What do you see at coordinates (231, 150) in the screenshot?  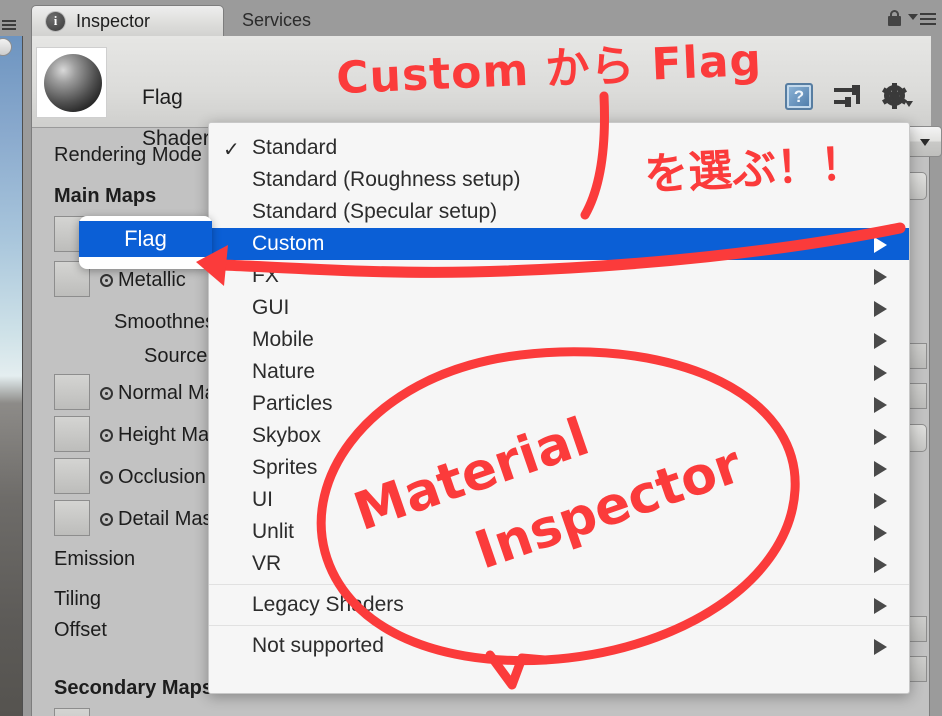 I see `checkmark-icon: ✓` at bounding box center [231, 150].